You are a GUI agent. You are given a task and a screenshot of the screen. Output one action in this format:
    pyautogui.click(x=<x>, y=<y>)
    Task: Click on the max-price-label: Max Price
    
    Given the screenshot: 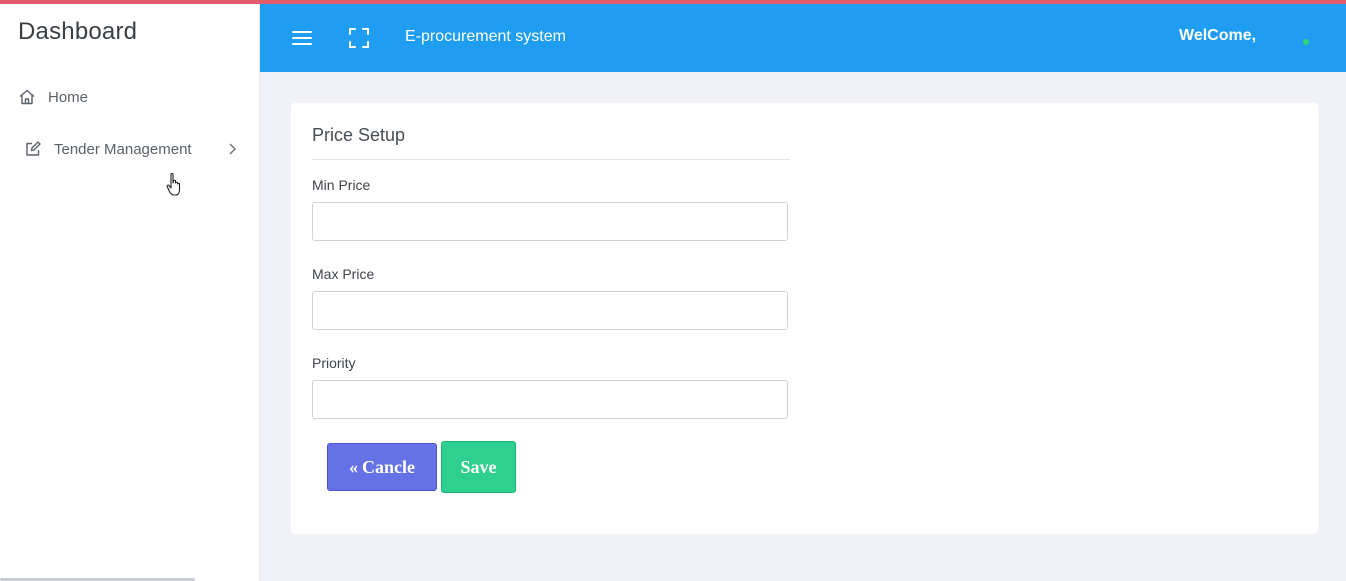 What is the action you would take?
    pyautogui.click(x=343, y=274)
    